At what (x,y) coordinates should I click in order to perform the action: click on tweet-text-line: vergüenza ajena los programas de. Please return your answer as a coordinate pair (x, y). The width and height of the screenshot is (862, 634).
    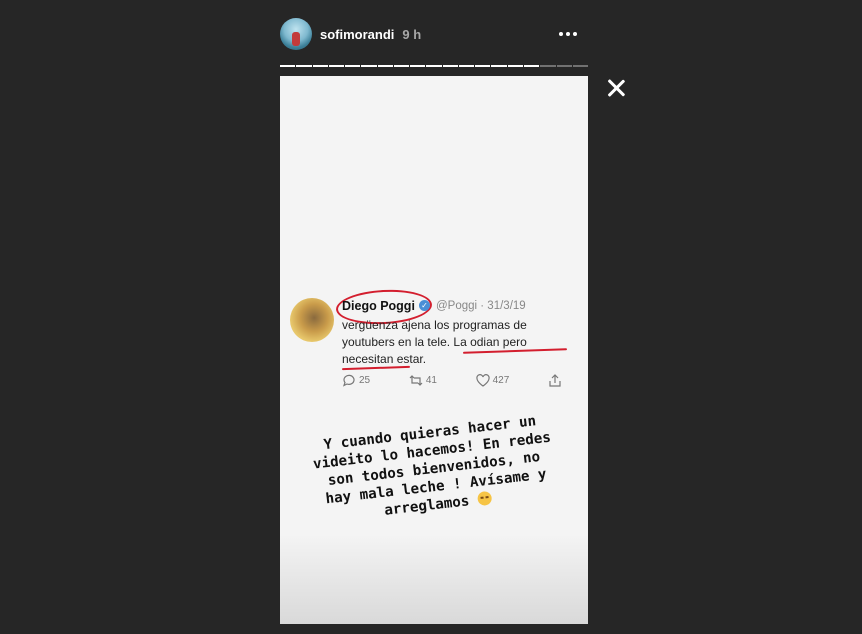
    Looking at the image, I should click on (434, 325).